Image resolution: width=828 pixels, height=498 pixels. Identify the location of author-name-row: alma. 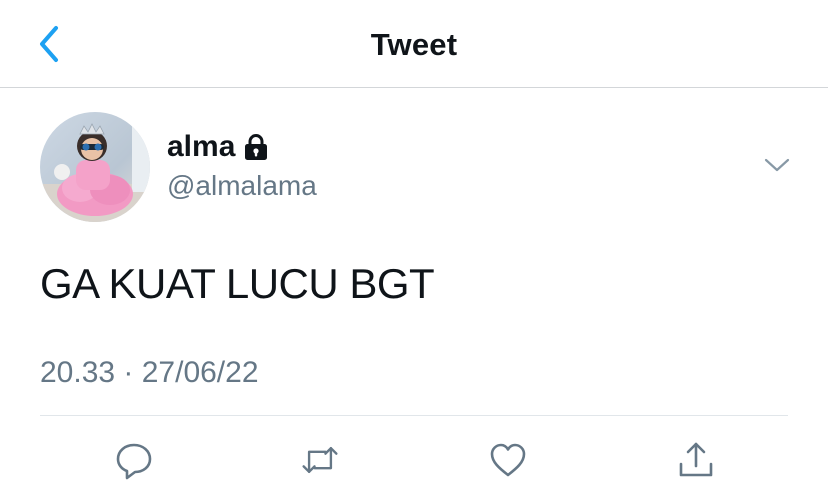
(218, 147).